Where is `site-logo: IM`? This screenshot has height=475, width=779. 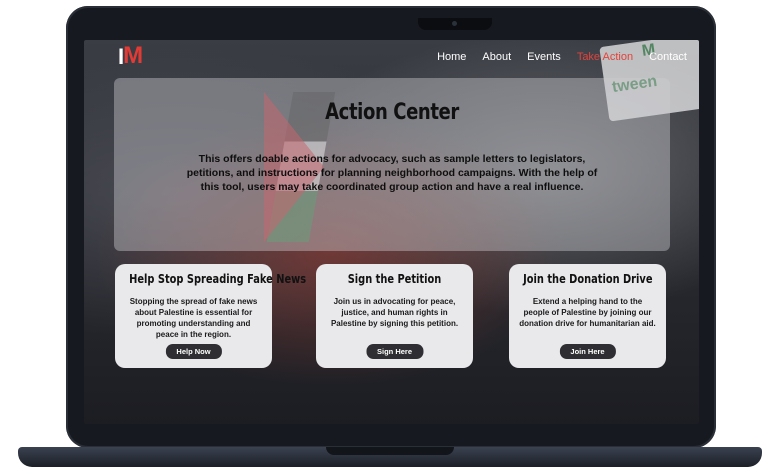 site-logo: IM is located at coordinates (130, 56).